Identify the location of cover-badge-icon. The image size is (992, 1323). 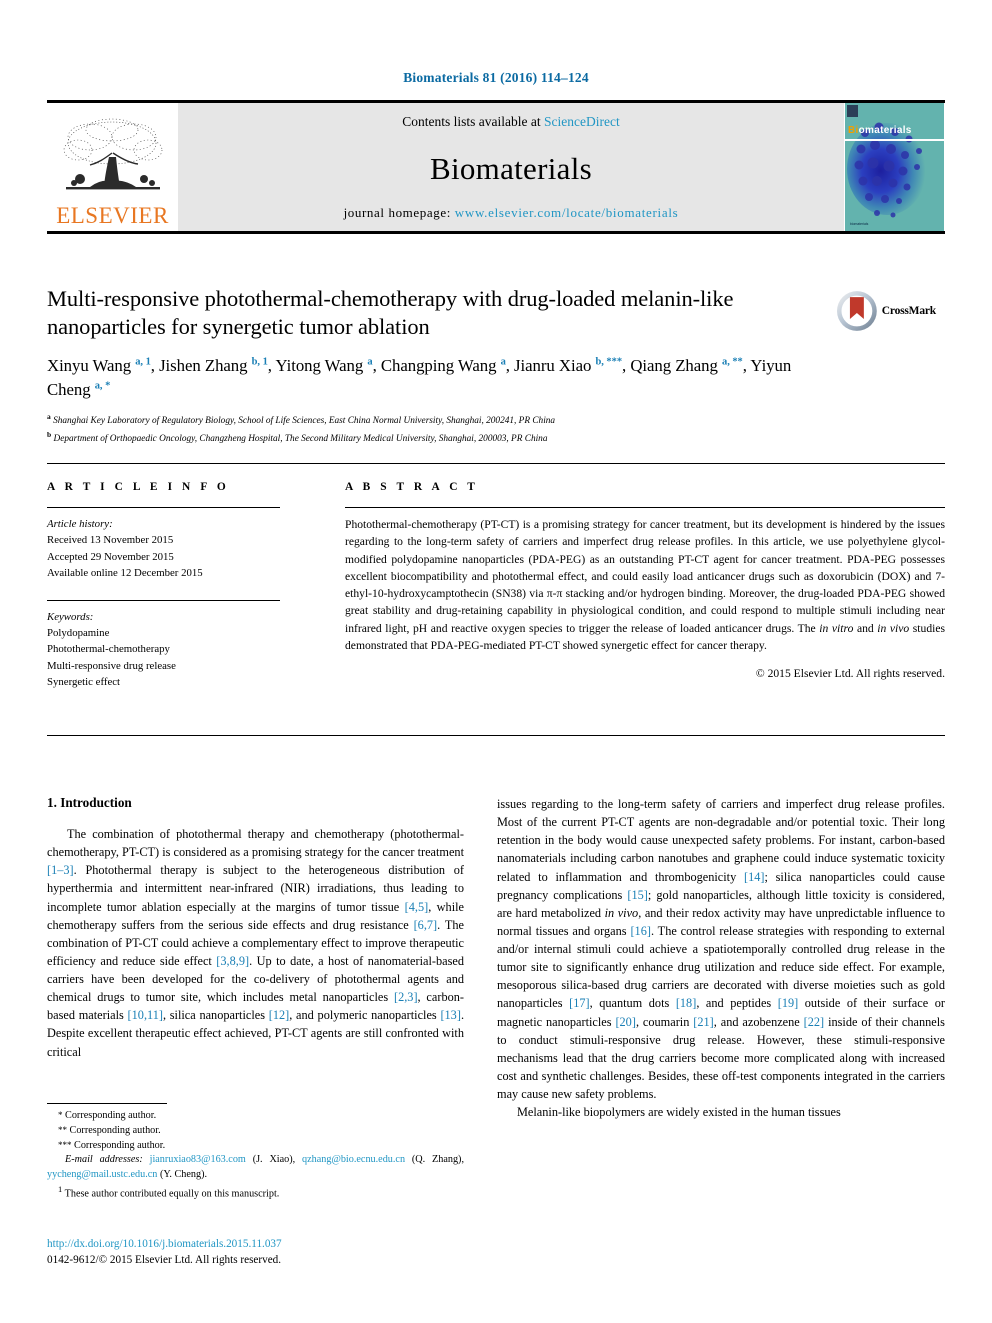
(852, 111).